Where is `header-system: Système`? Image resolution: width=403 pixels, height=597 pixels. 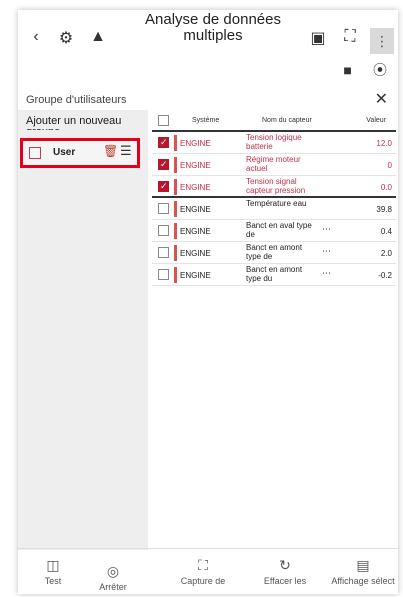
header-system: Système is located at coordinates (205, 120).